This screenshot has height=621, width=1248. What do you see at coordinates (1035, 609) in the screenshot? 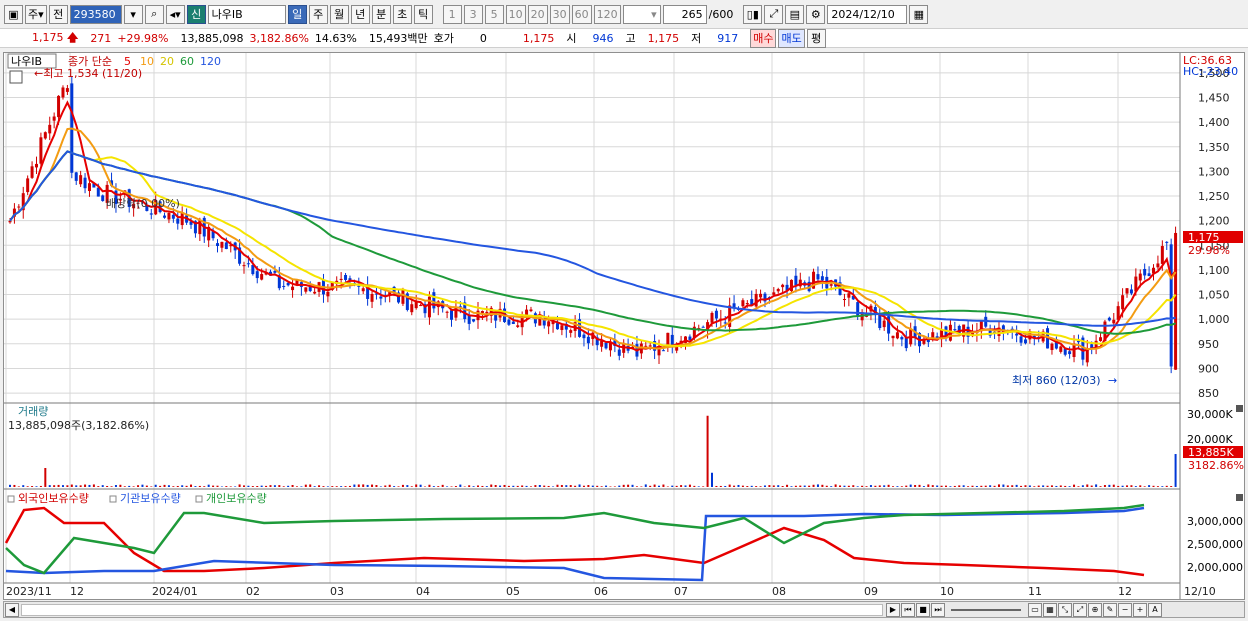
I see `layout-icon: ▭` at bounding box center [1035, 609].